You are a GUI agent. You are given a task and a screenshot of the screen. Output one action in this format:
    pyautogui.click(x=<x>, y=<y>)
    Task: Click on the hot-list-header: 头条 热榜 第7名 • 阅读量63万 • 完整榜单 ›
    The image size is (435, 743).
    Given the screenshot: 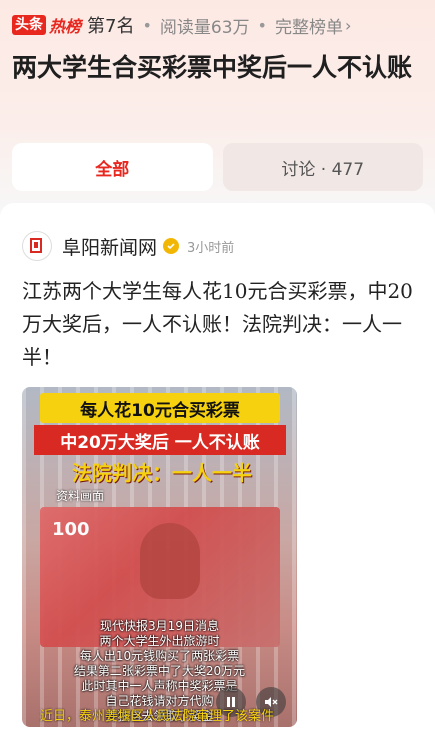 What is the action you would take?
    pyautogui.click(x=181, y=25)
    